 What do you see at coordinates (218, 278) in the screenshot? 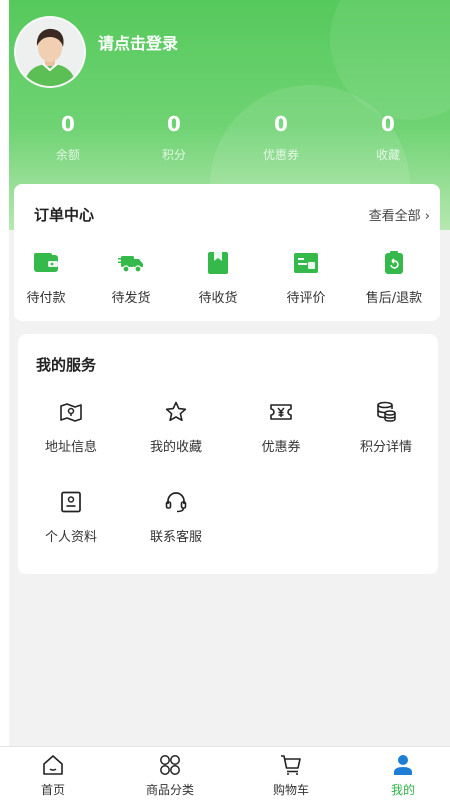
I see `order-pending-receipt: 待收货` at bounding box center [218, 278].